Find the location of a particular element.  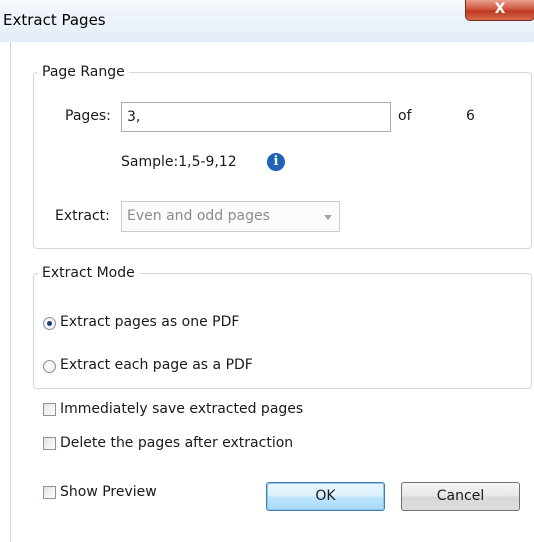

save-immediately-checkbox is located at coordinates (49, 409).